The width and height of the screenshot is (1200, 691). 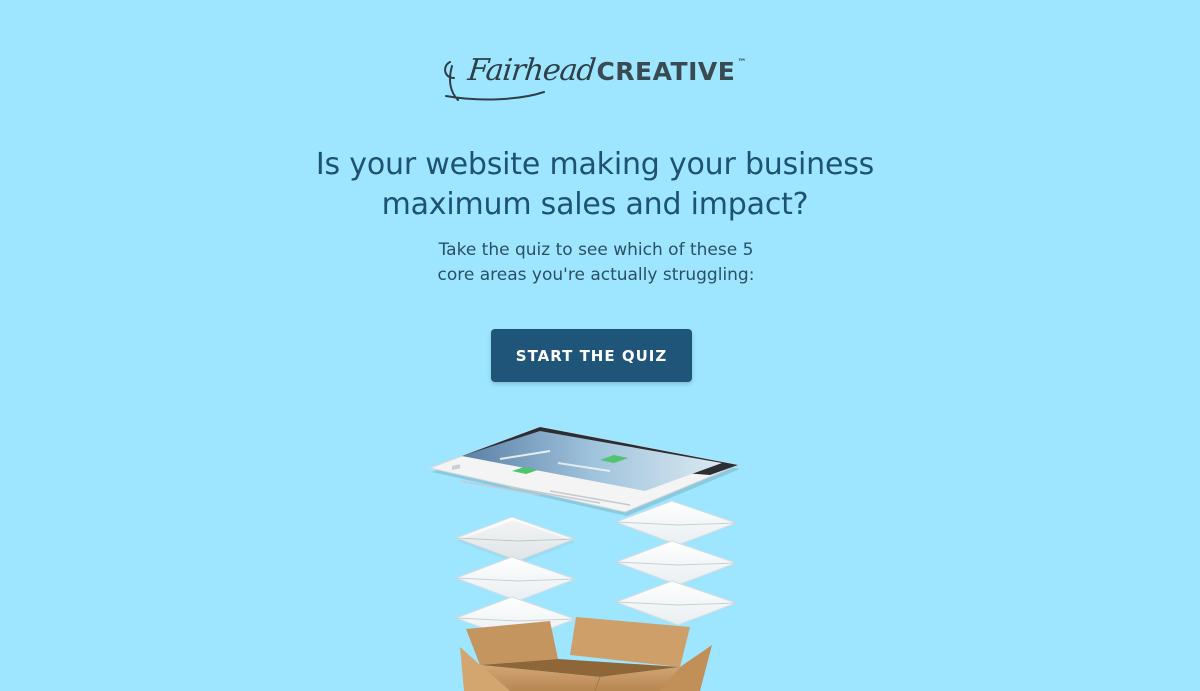 What do you see at coordinates (595, 164) in the screenshot?
I see `headline-line-1: Is your website making your business` at bounding box center [595, 164].